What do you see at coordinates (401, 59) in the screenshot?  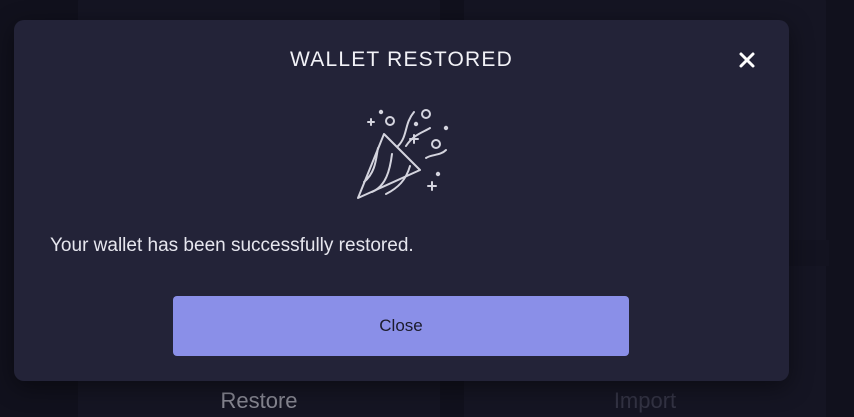 I see `dialog-title: WALLET RESTORED` at bounding box center [401, 59].